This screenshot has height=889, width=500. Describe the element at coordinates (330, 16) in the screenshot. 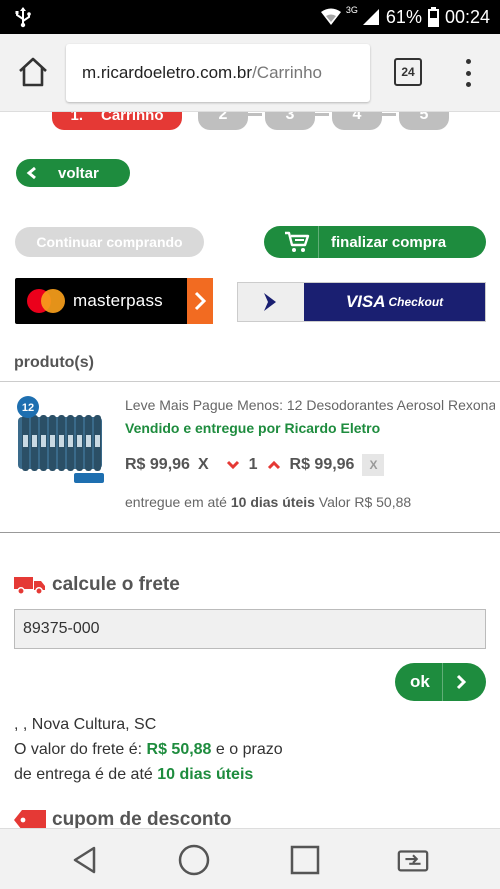

I see `wifi-icon` at that location.